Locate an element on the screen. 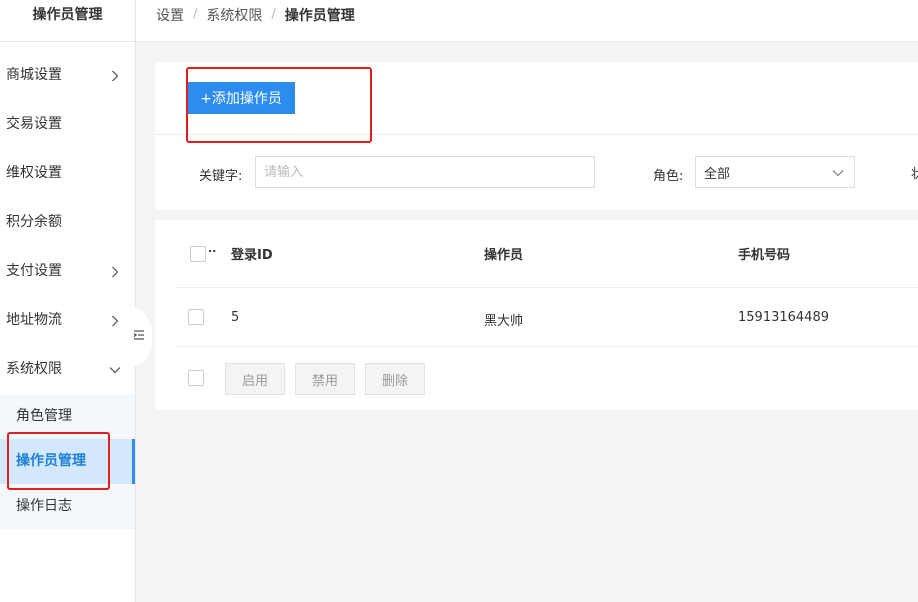  role-select: 全部 is located at coordinates (775, 172).